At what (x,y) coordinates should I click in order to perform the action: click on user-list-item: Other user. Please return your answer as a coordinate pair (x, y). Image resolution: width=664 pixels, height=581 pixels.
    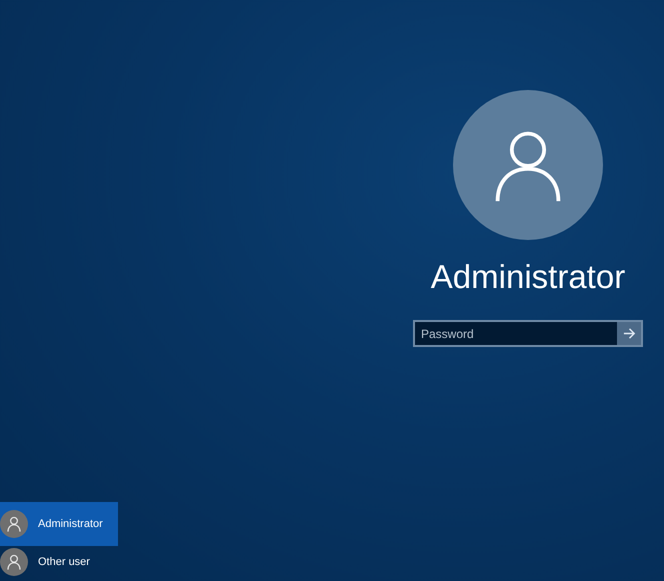
    Looking at the image, I should click on (59, 564).